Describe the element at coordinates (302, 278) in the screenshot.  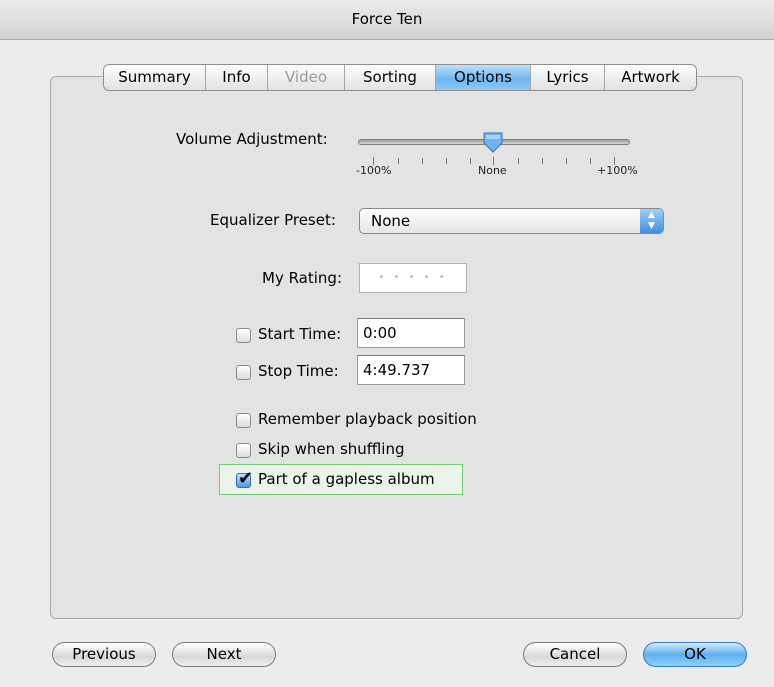
I see `rating-label: My Rating:` at that location.